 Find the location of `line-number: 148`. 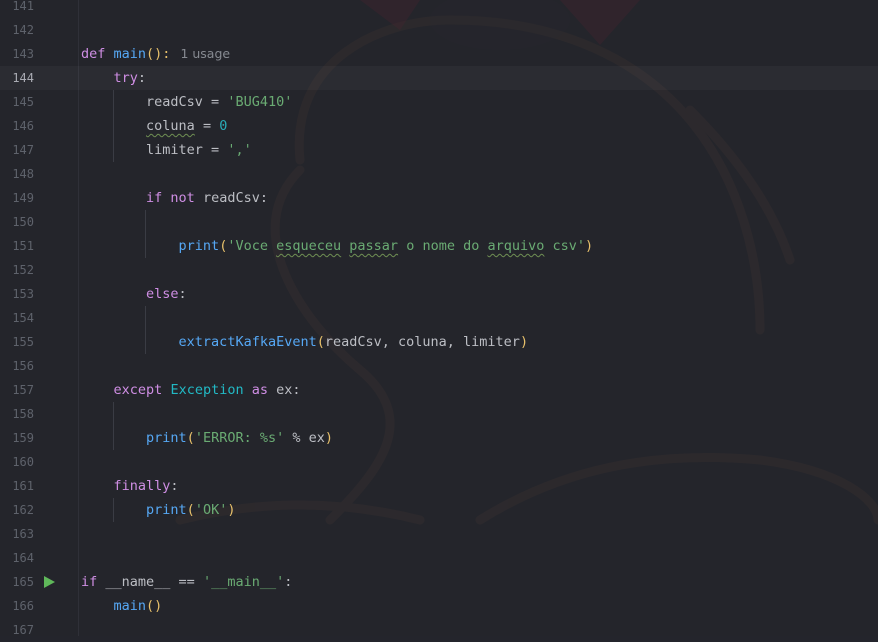

line-number: 148 is located at coordinates (17, 174).